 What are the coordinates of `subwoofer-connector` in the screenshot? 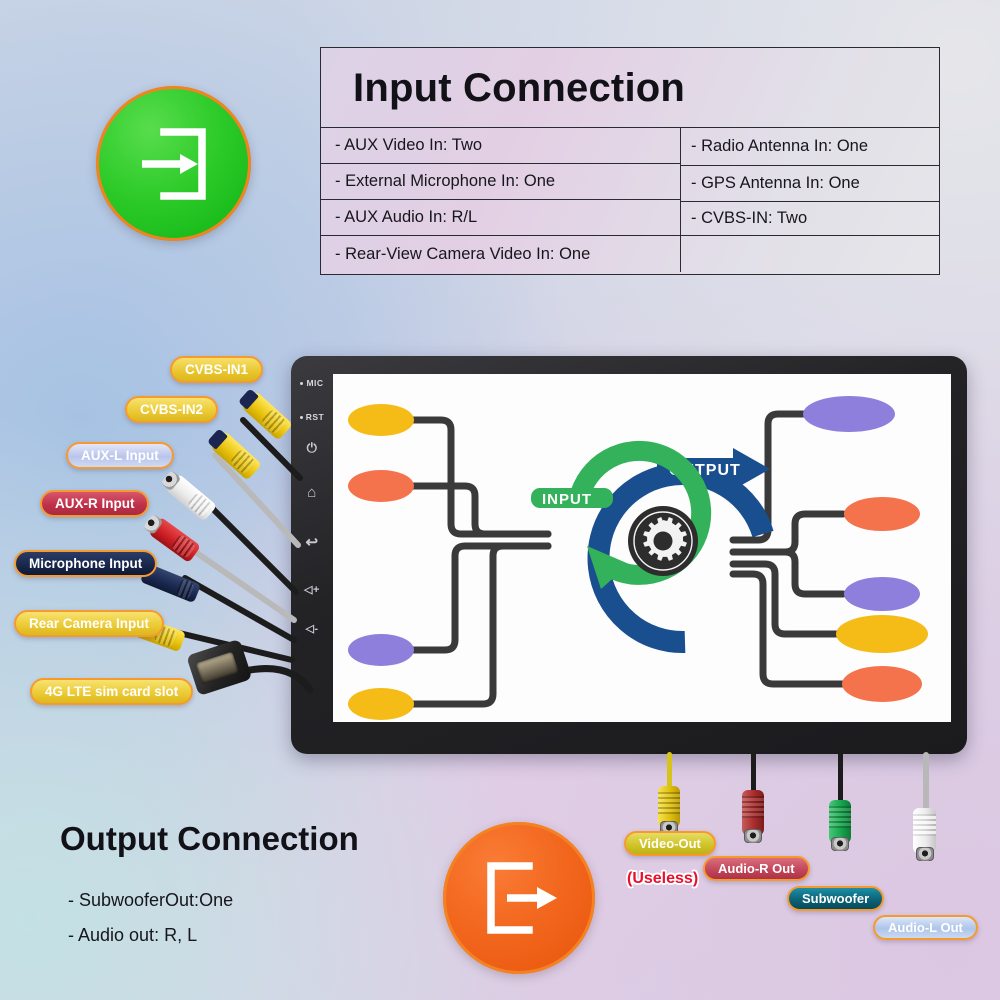 It's located at (840, 825).